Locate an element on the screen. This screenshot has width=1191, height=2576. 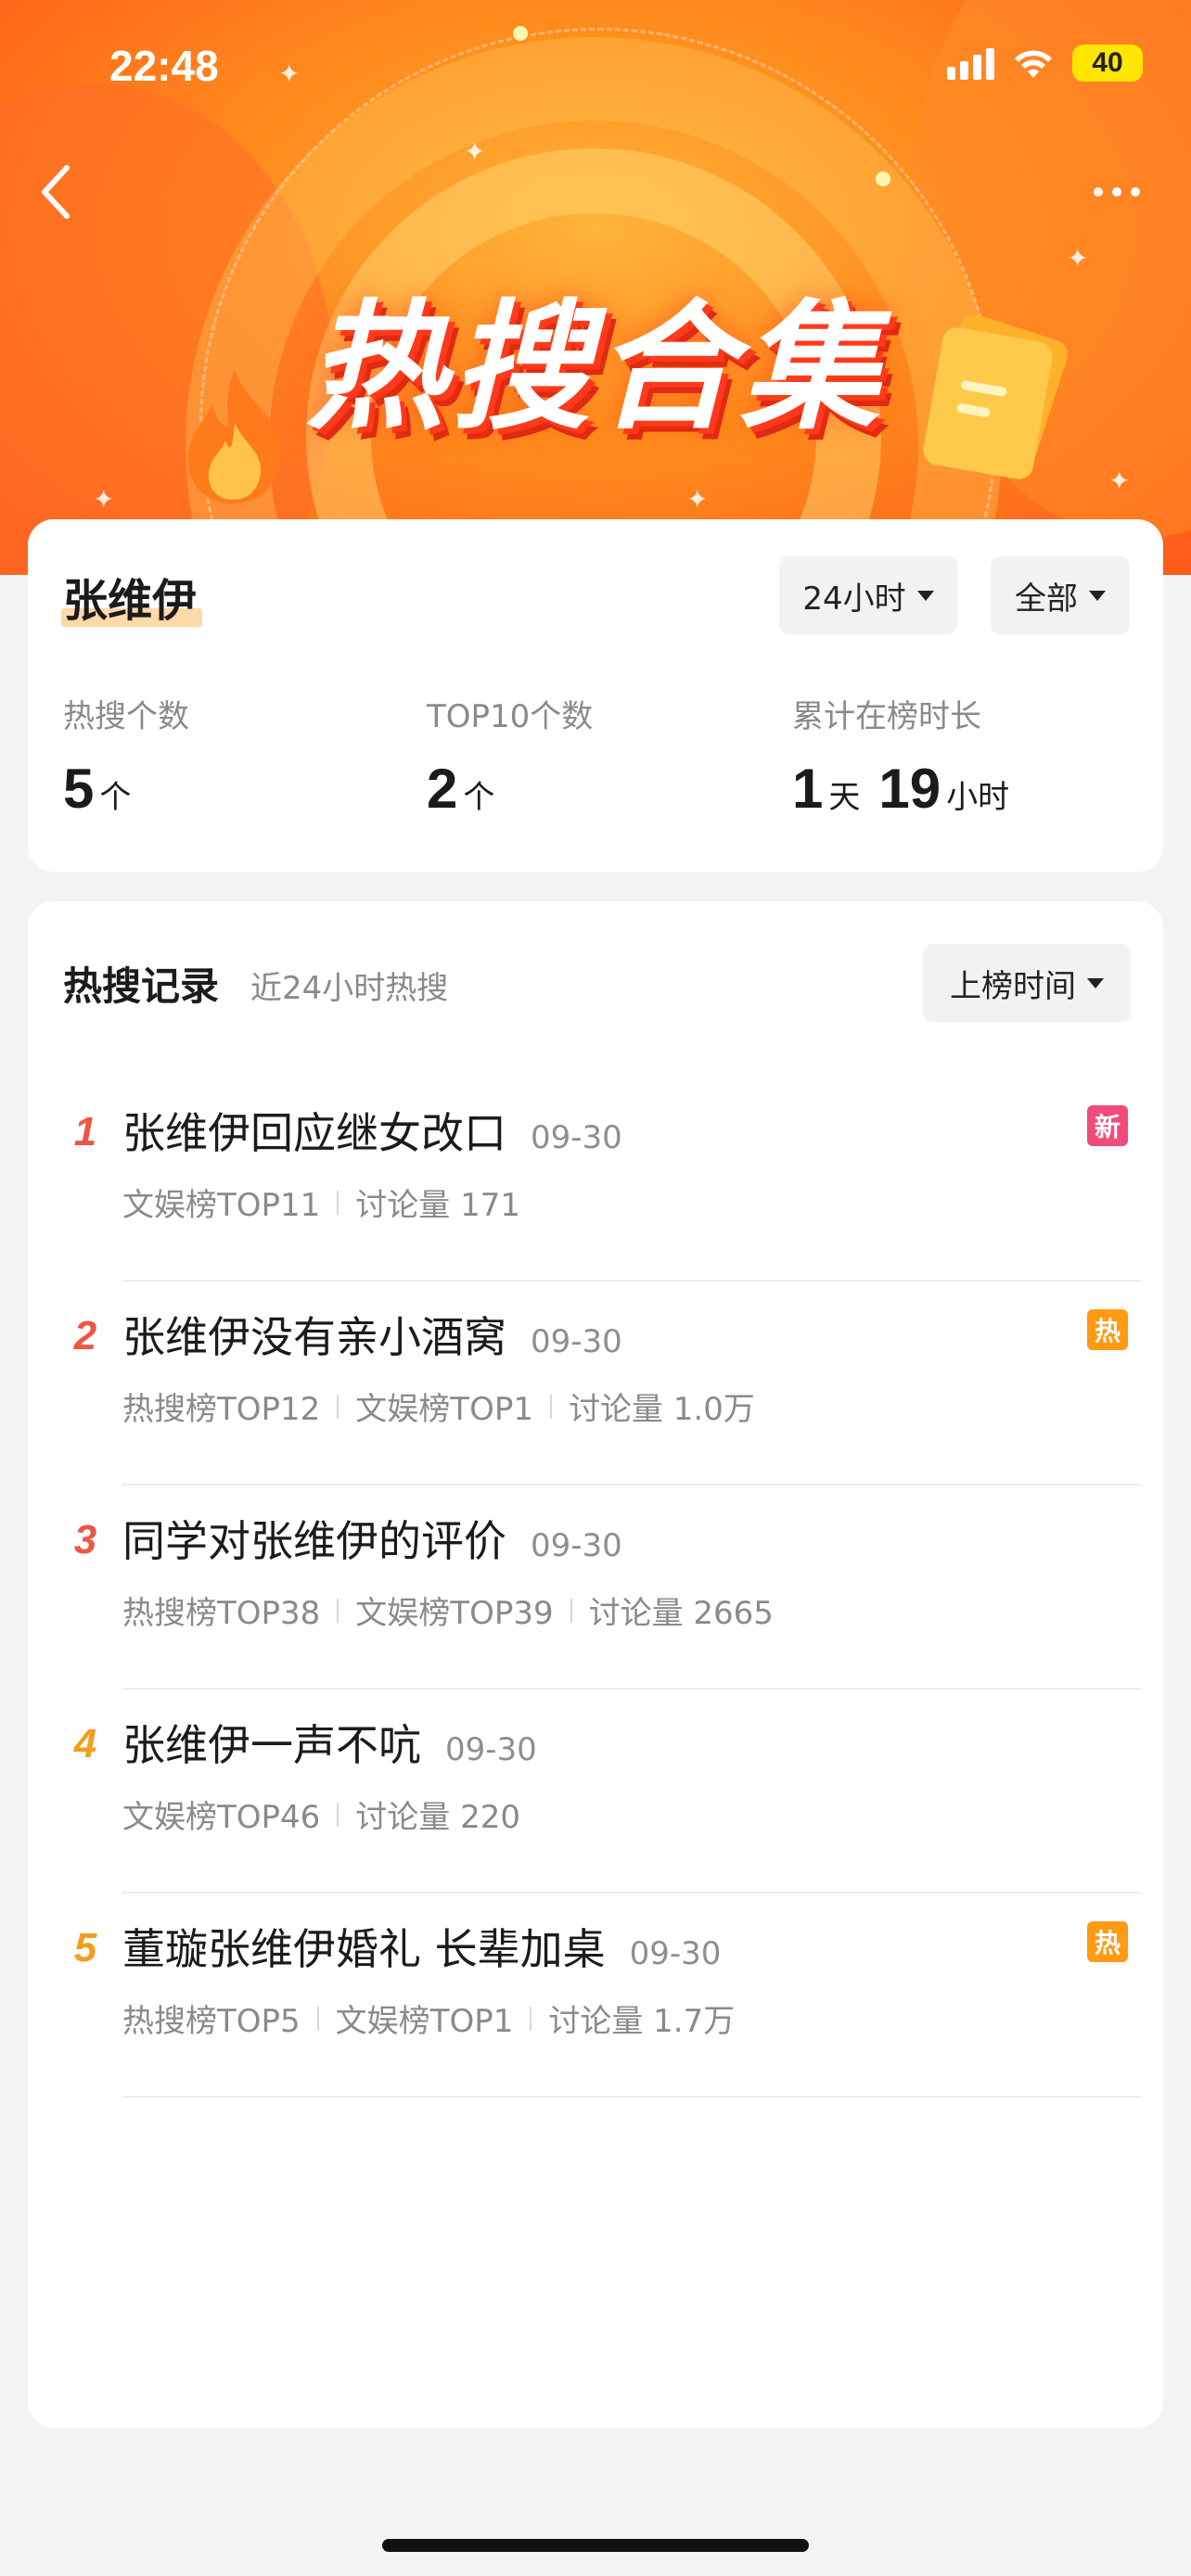
sort-dropdown: 上榜时间 is located at coordinates (1027, 983).